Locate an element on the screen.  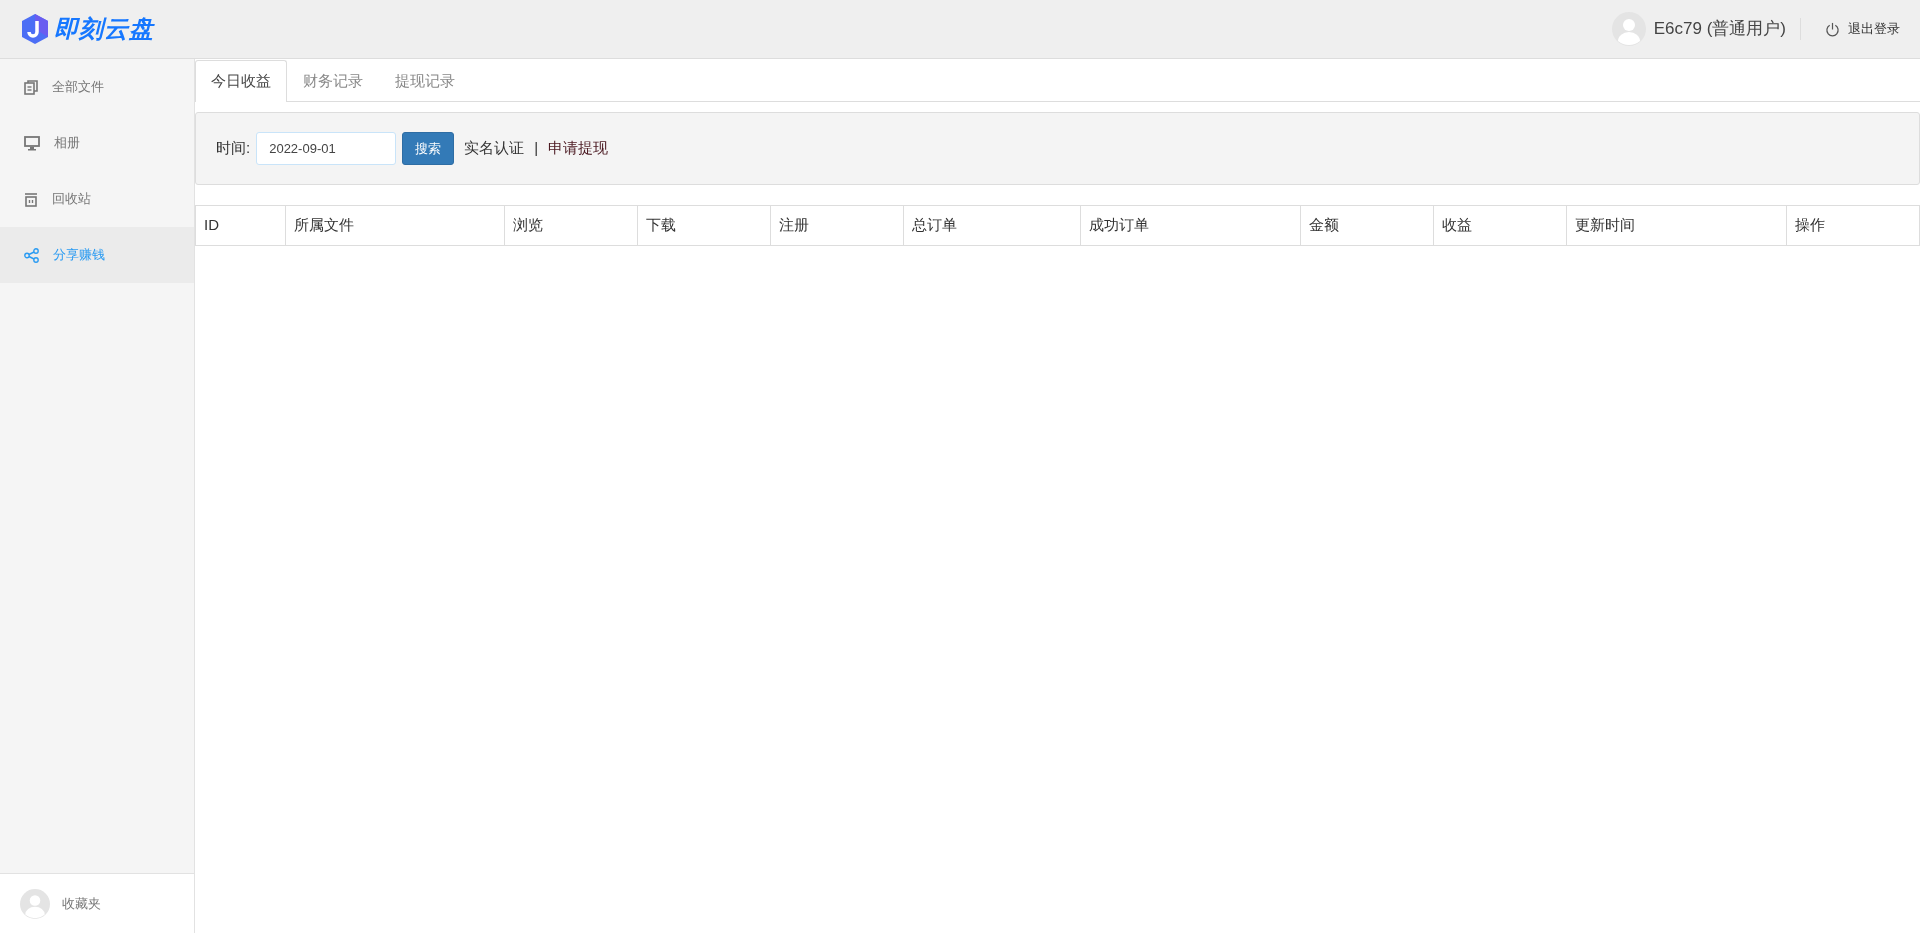
monitor-icon is located at coordinates (32, 143).